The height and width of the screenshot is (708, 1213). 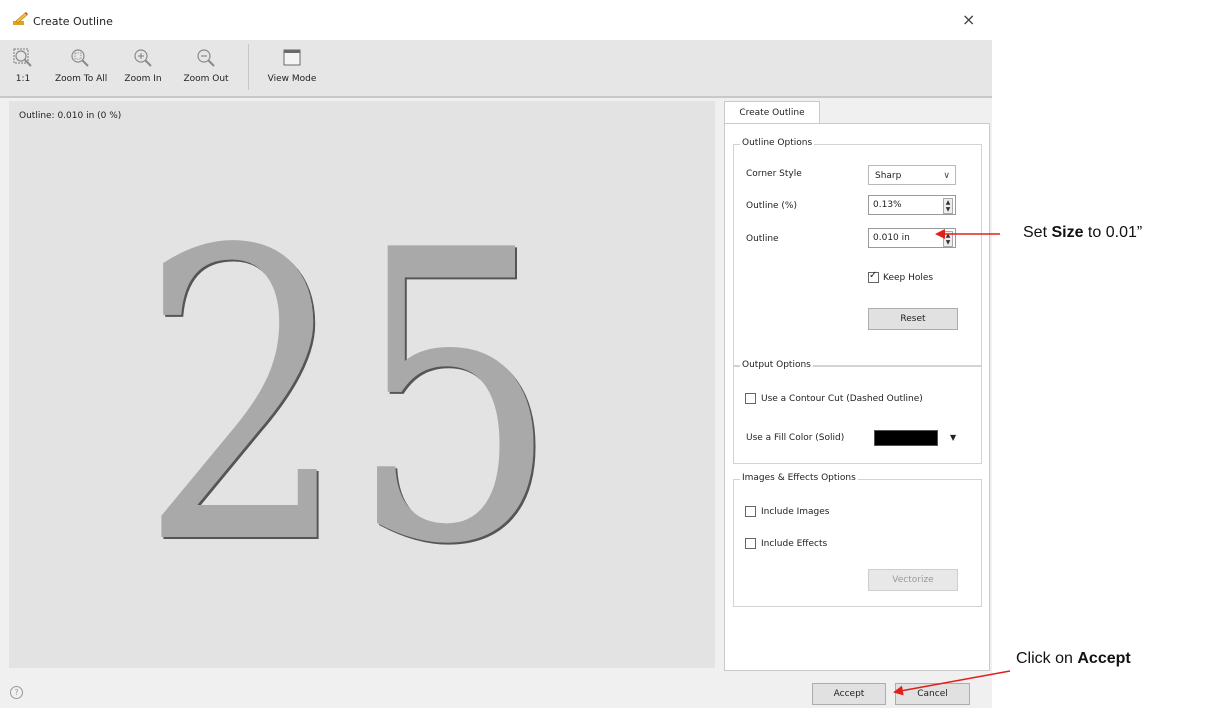 What do you see at coordinates (1037, 232) in the screenshot?
I see `size-instruction-prefix: Set` at bounding box center [1037, 232].